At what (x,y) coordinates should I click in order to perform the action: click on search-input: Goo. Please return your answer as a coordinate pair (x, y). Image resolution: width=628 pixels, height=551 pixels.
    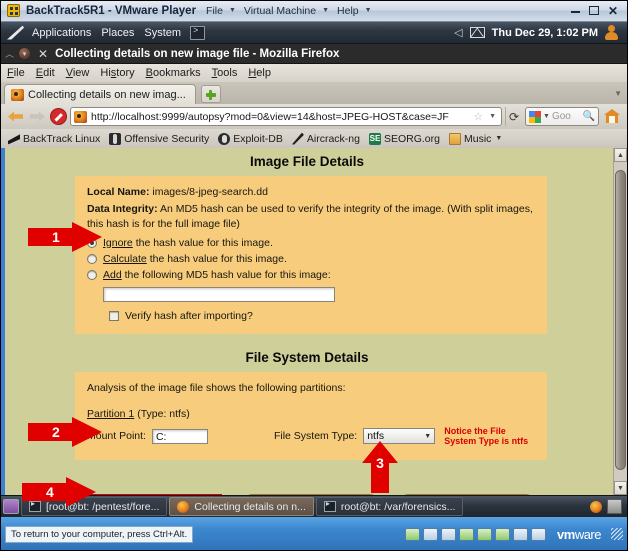
    Looking at the image, I should click on (566, 116).